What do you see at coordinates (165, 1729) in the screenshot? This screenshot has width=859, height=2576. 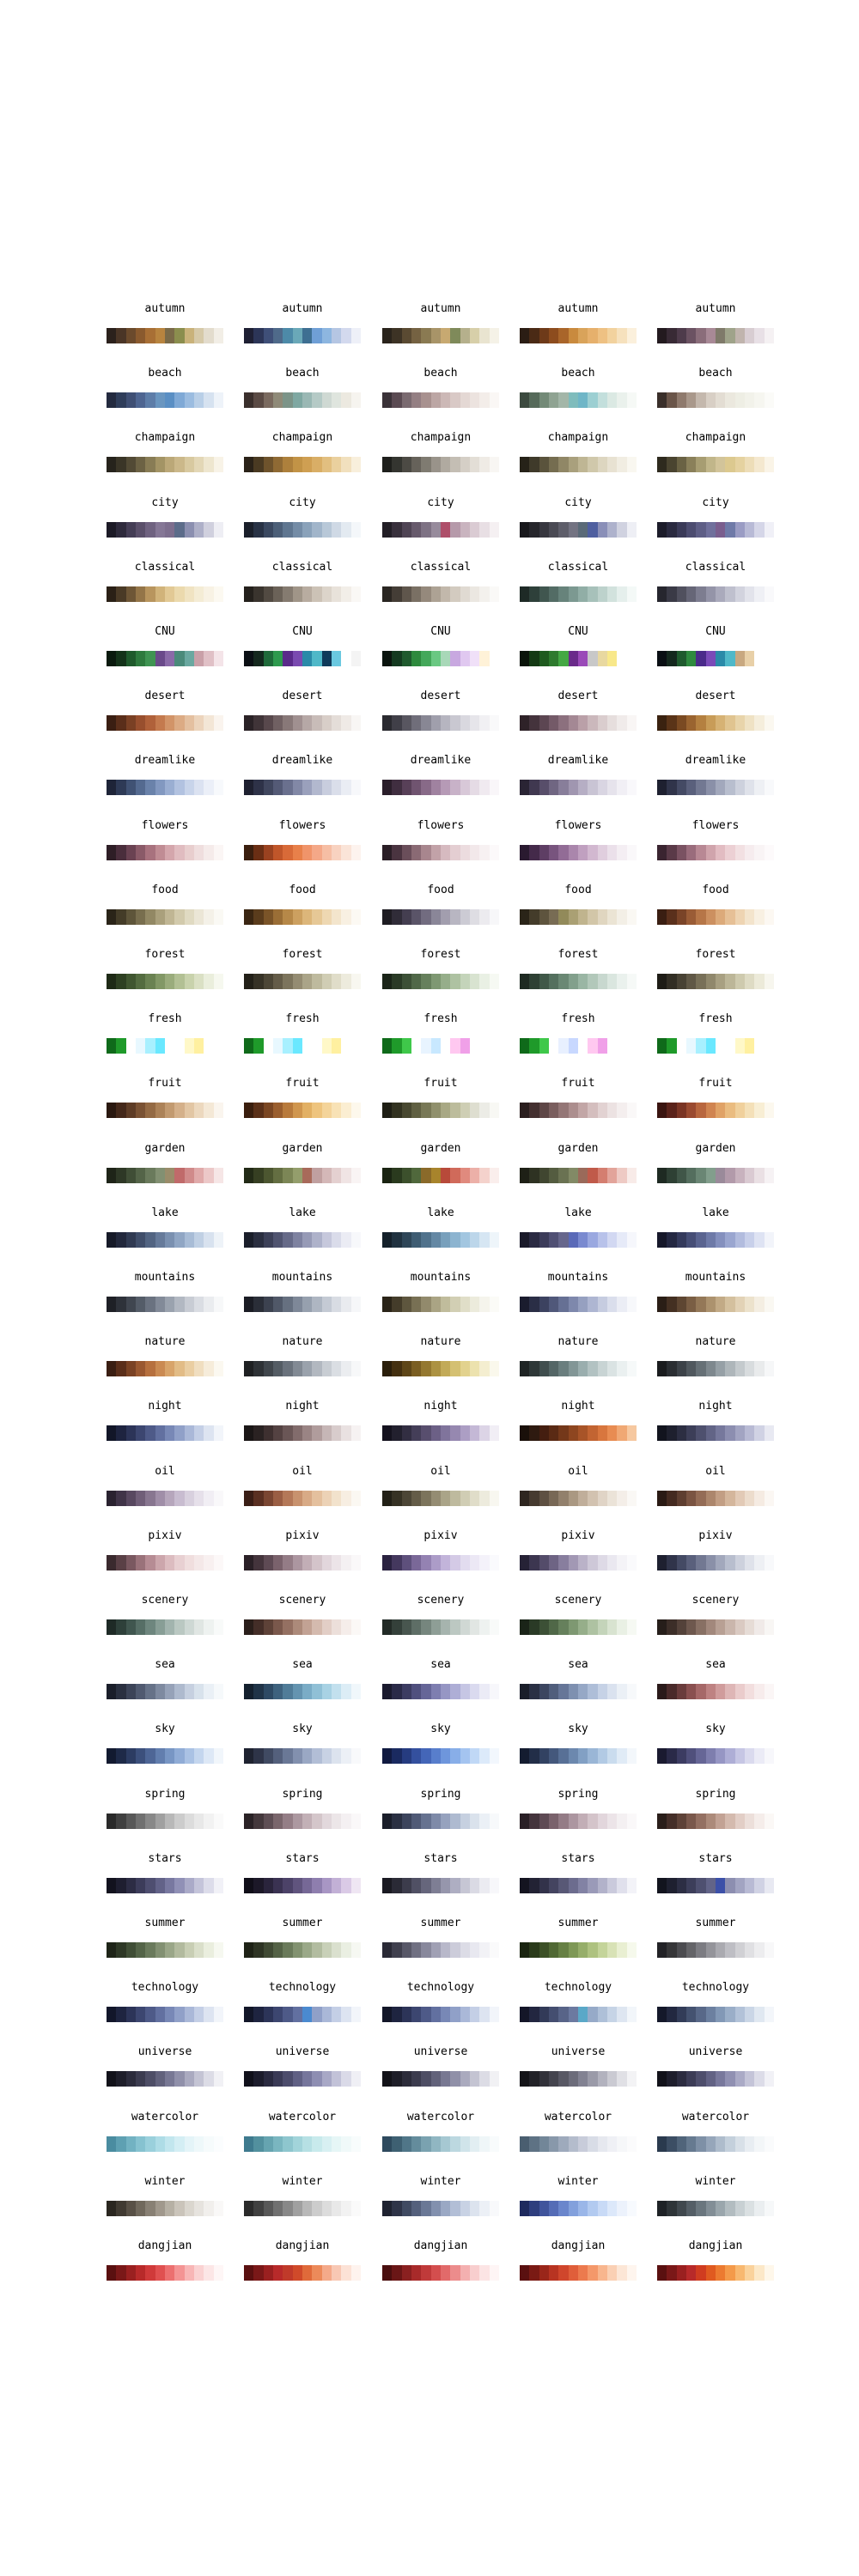 I see `palette-title: sky` at bounding box center [165, 1729].